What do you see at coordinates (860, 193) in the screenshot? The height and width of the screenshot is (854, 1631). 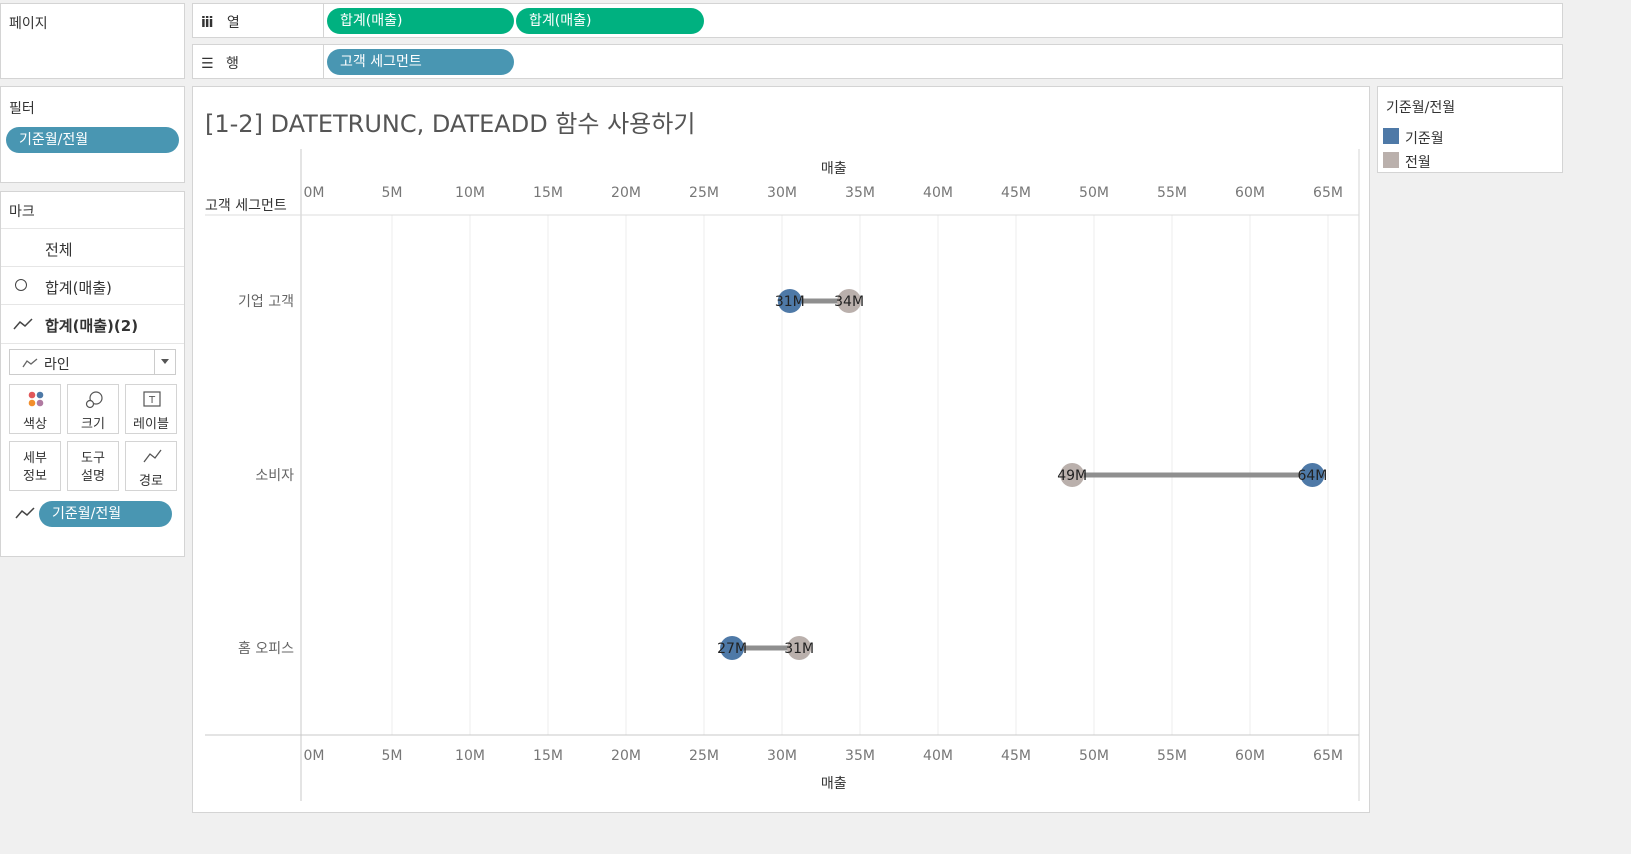 I see `x-tick-label-top: 35M` at bounding box center [860, 193].